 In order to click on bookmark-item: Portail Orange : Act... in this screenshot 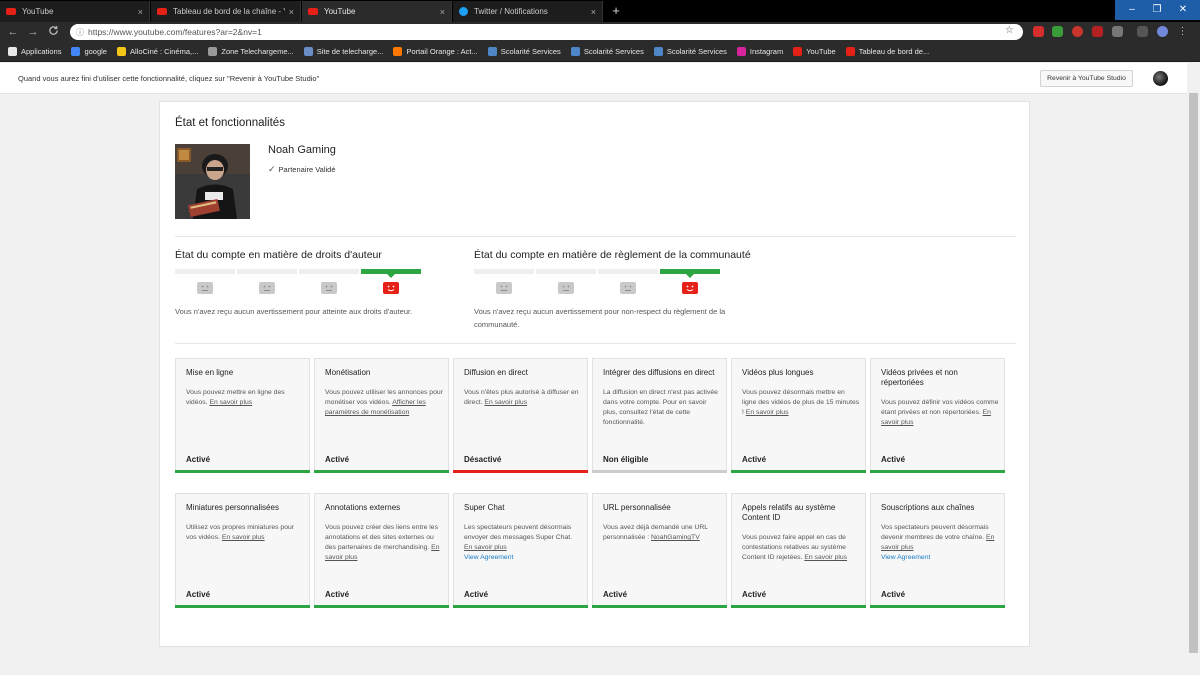, I will do `click(435, 51)`.